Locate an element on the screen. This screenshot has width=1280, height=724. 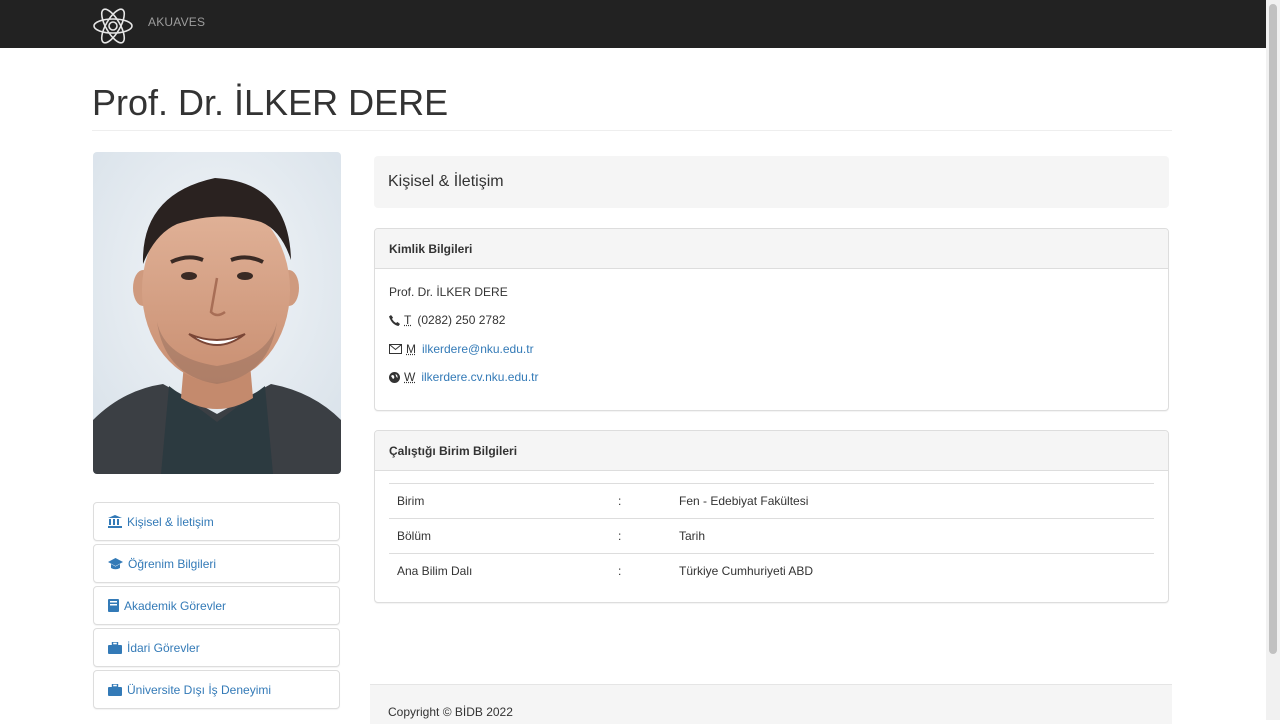
side-menu-item-education: Öğrenim Bilgileri is located at coordinates (216, 563).